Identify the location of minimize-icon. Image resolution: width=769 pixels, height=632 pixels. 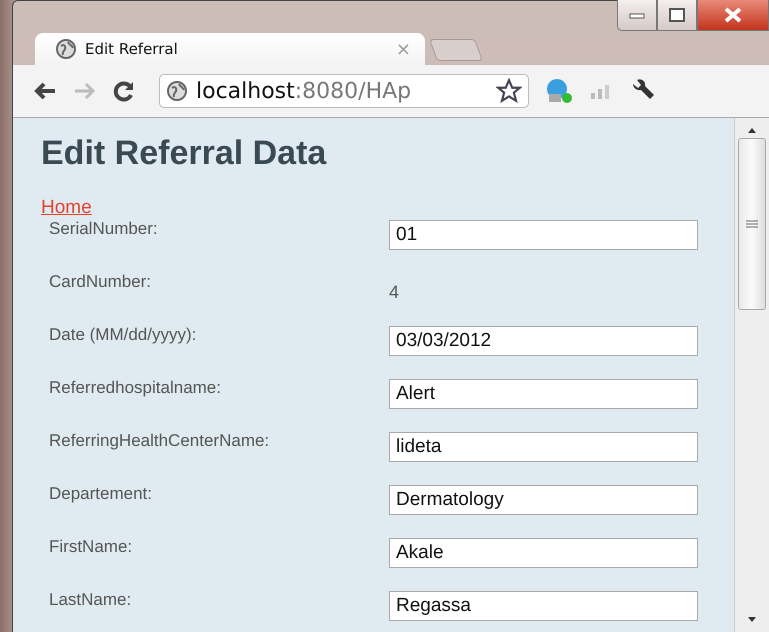
(637, 15).